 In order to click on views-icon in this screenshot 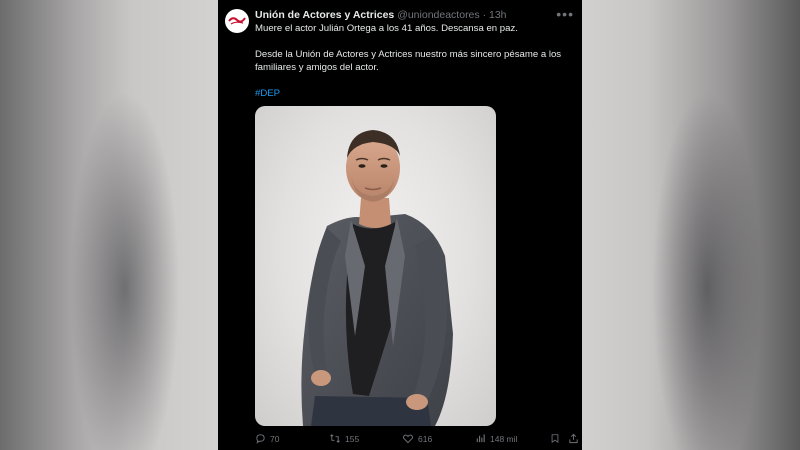, I will do `click(480, 438)`.